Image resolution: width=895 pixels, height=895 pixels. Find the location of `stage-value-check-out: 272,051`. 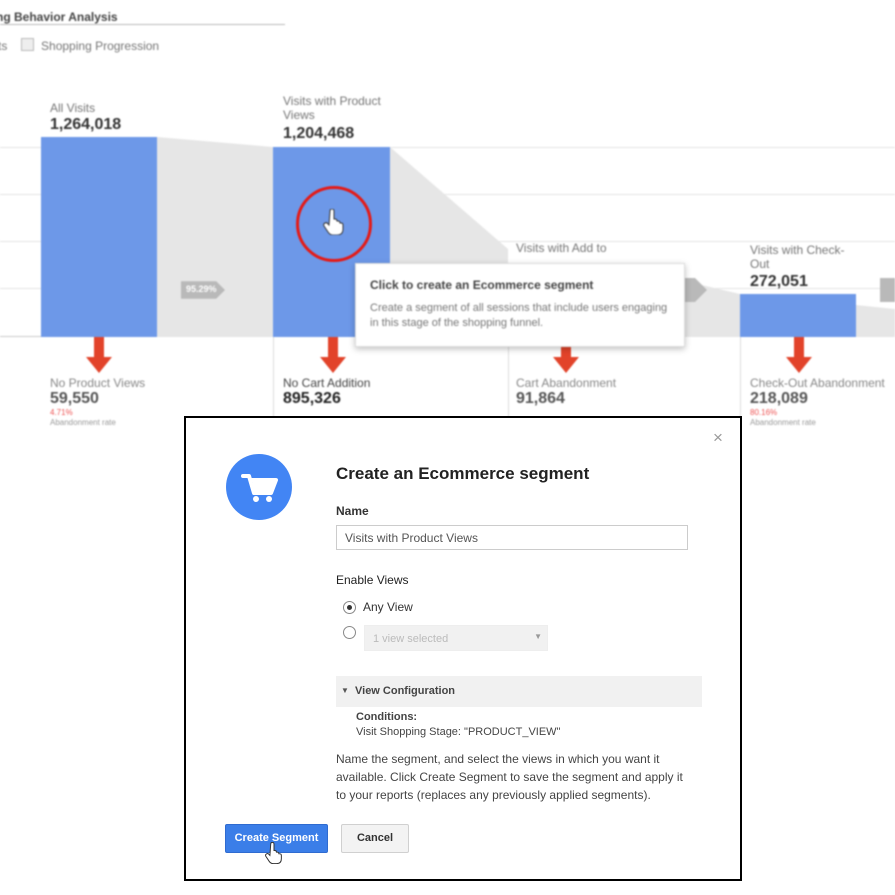

stage-value-check-out: 272,051 is located at coordinates (779, 281).